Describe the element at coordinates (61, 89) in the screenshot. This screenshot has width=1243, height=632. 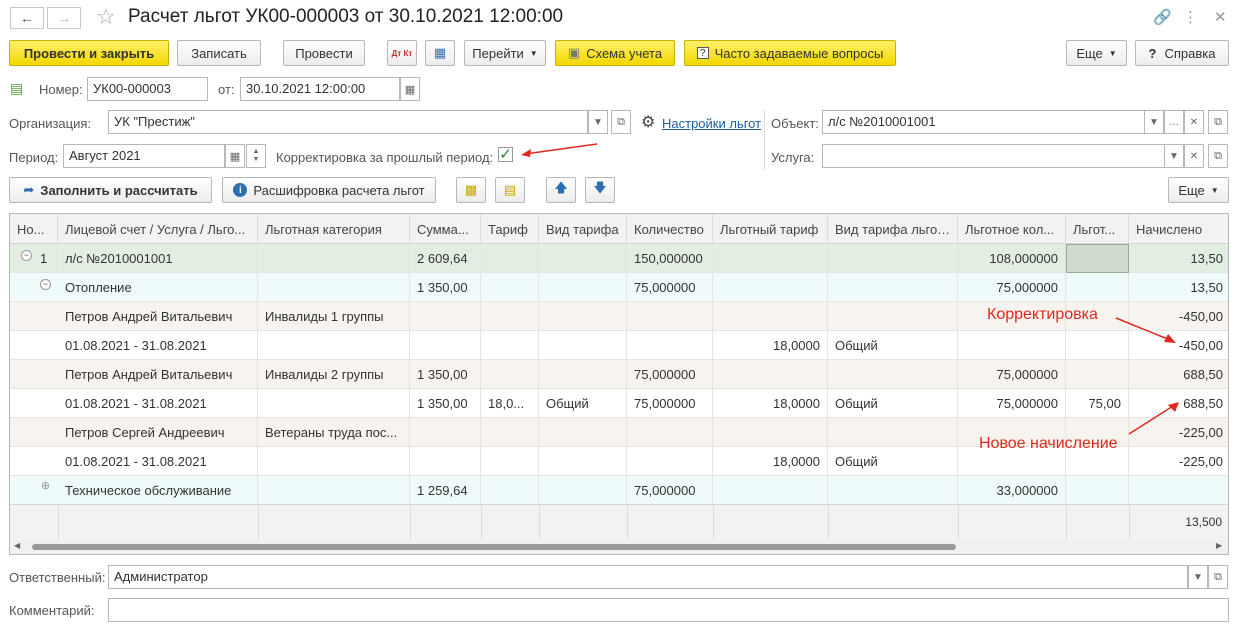
I see `number-label: Номер:` at that location.